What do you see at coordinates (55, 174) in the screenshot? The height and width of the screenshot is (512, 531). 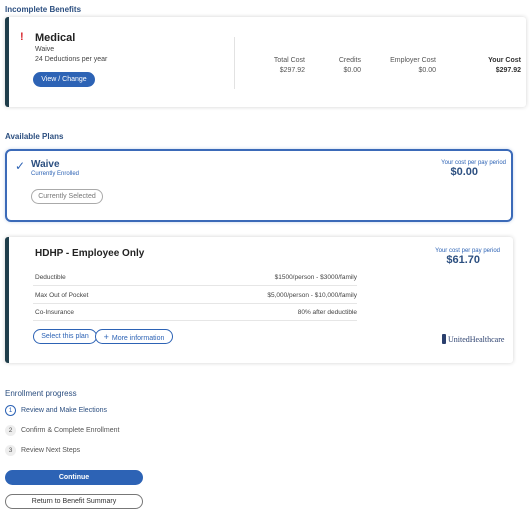 I see `enrollment-status: Currently Enrolled` at bounding box center [55, 174].